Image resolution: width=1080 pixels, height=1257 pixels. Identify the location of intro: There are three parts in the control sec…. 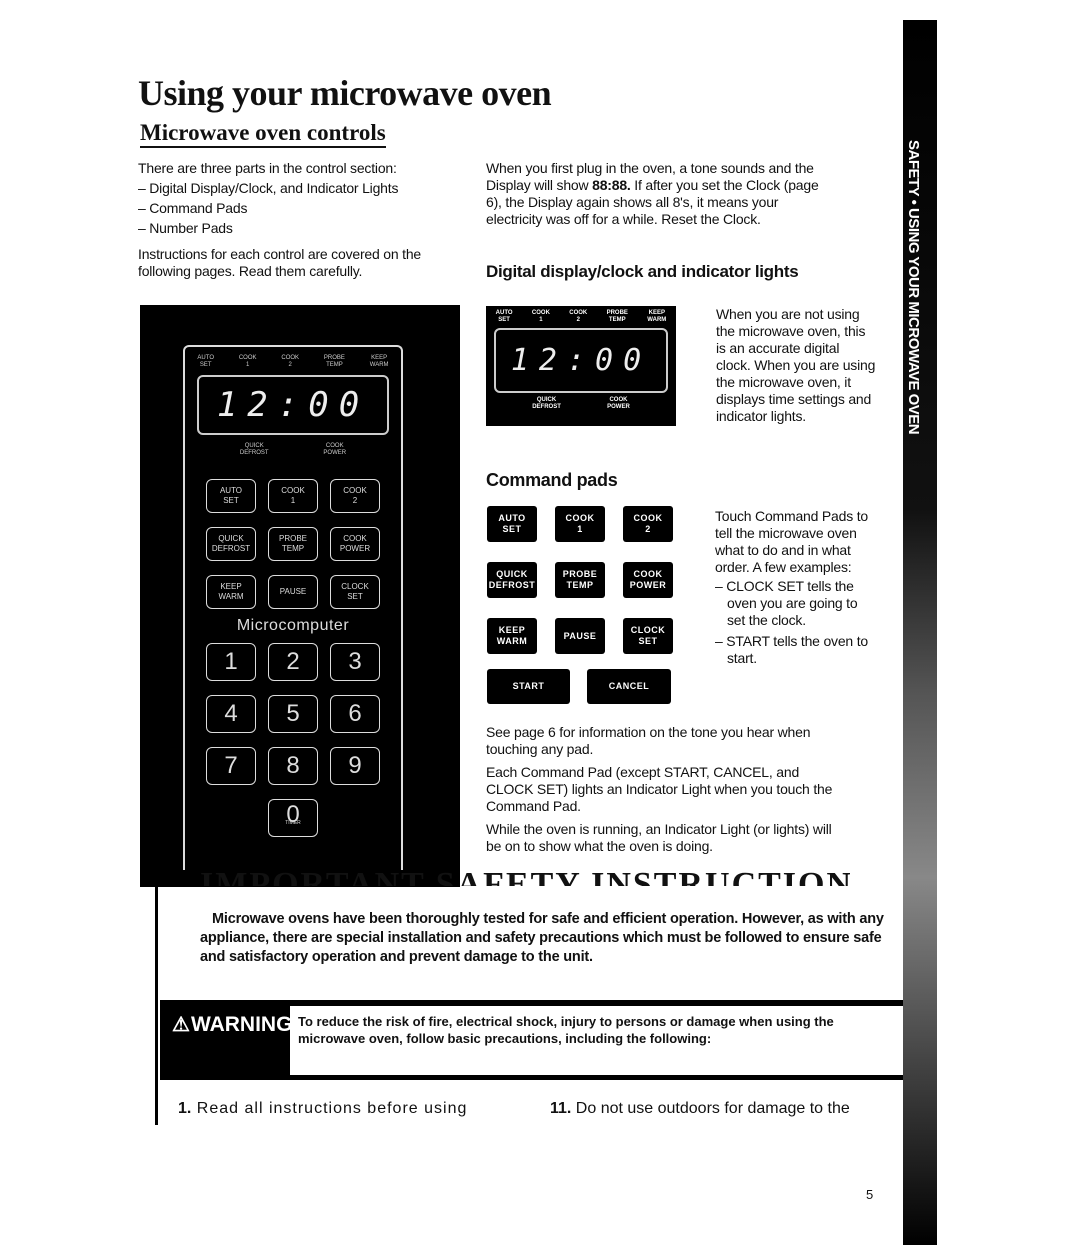
(303, 220).